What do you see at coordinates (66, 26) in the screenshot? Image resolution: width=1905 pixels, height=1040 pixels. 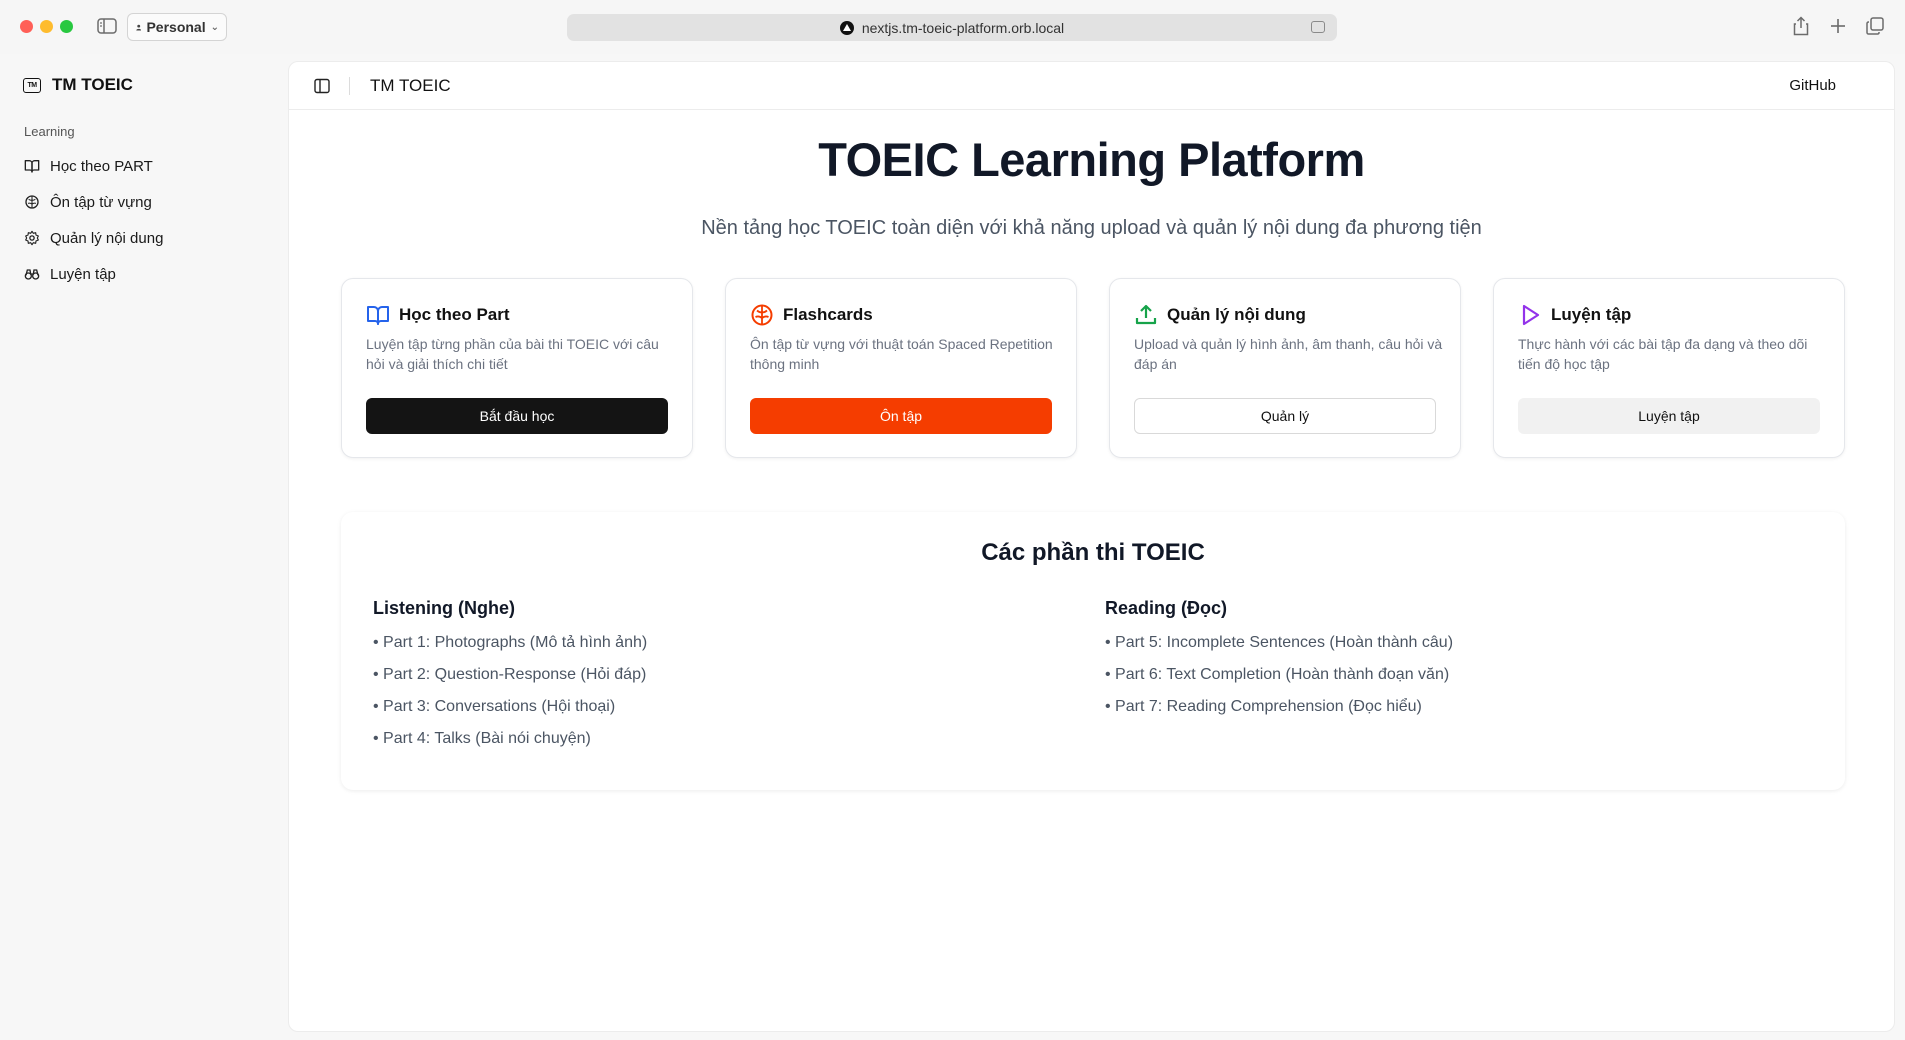 I see `zoom-window-button` at bounding box center [66, 26].